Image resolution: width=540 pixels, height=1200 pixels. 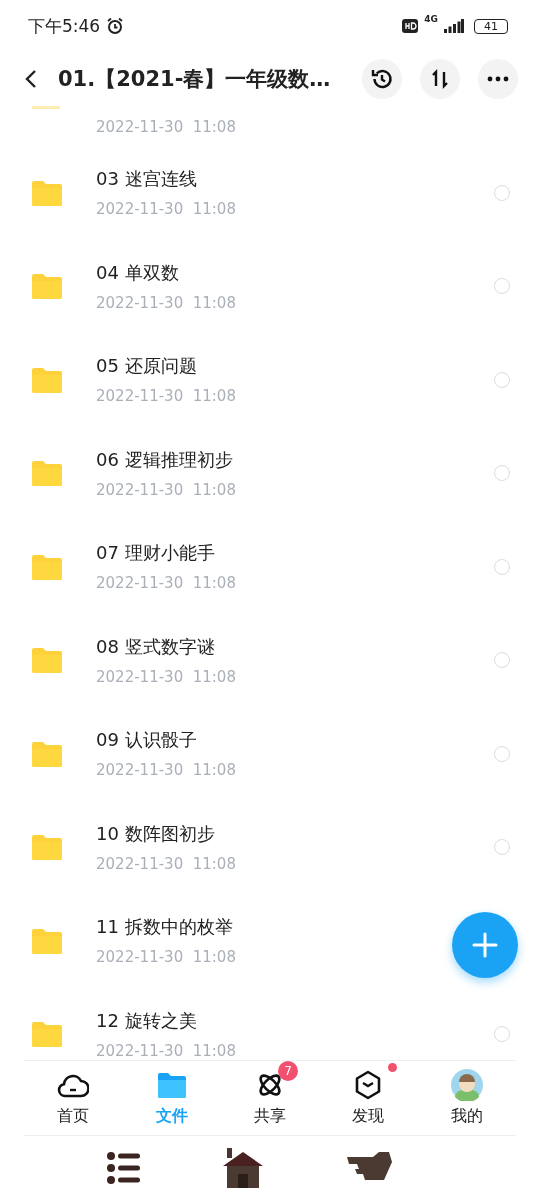 I want to click on more-button, so click(x=498, y=79).